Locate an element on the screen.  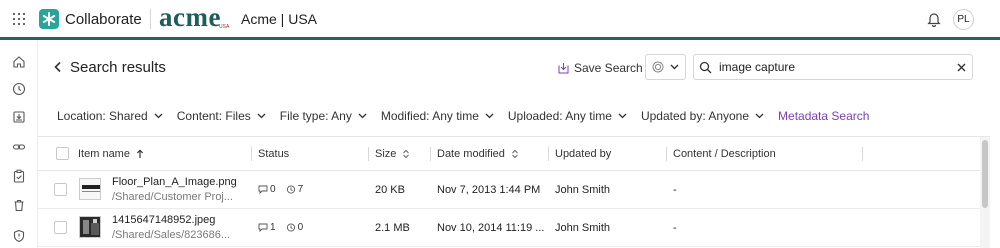
save-search-button: Save Search is located at coordinates (600, 68).